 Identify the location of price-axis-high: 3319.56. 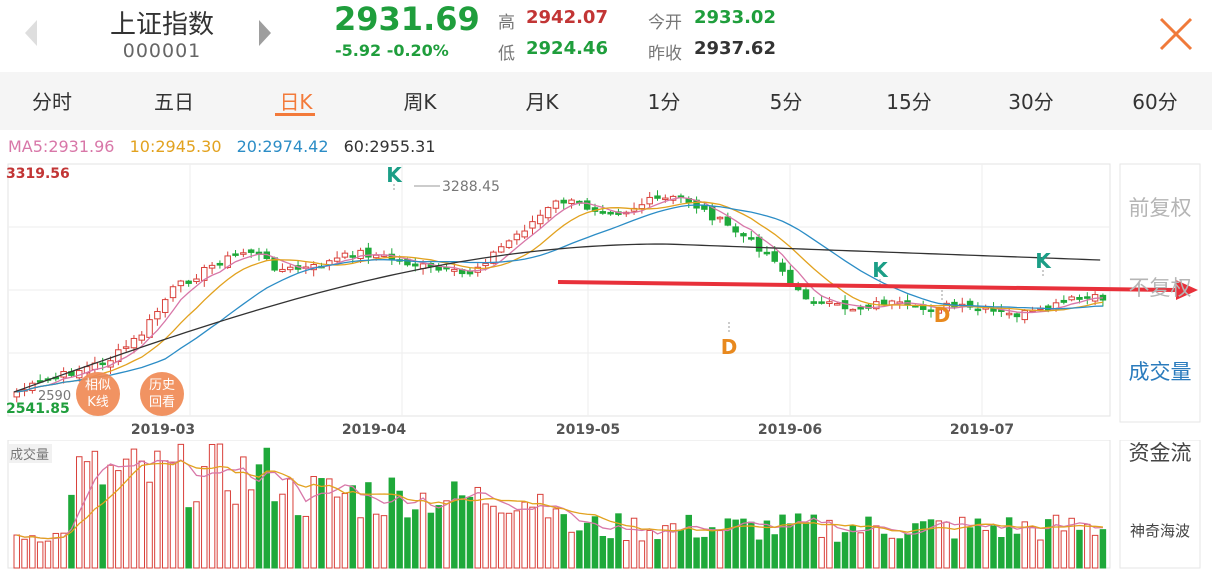
(38, 174).